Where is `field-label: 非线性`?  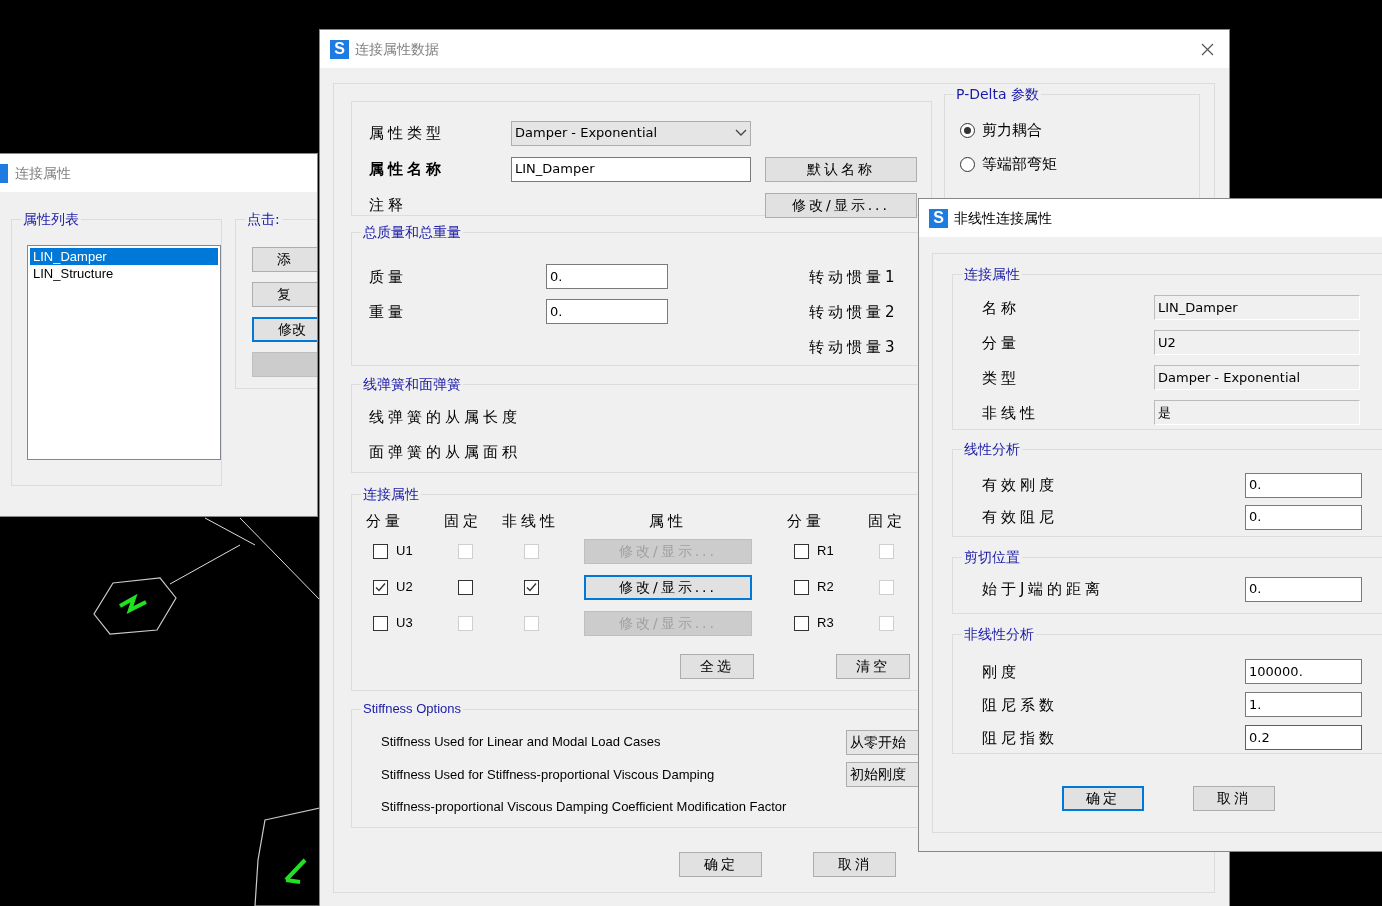 field-label: 非线性 is located at coordinates (1011, 412).